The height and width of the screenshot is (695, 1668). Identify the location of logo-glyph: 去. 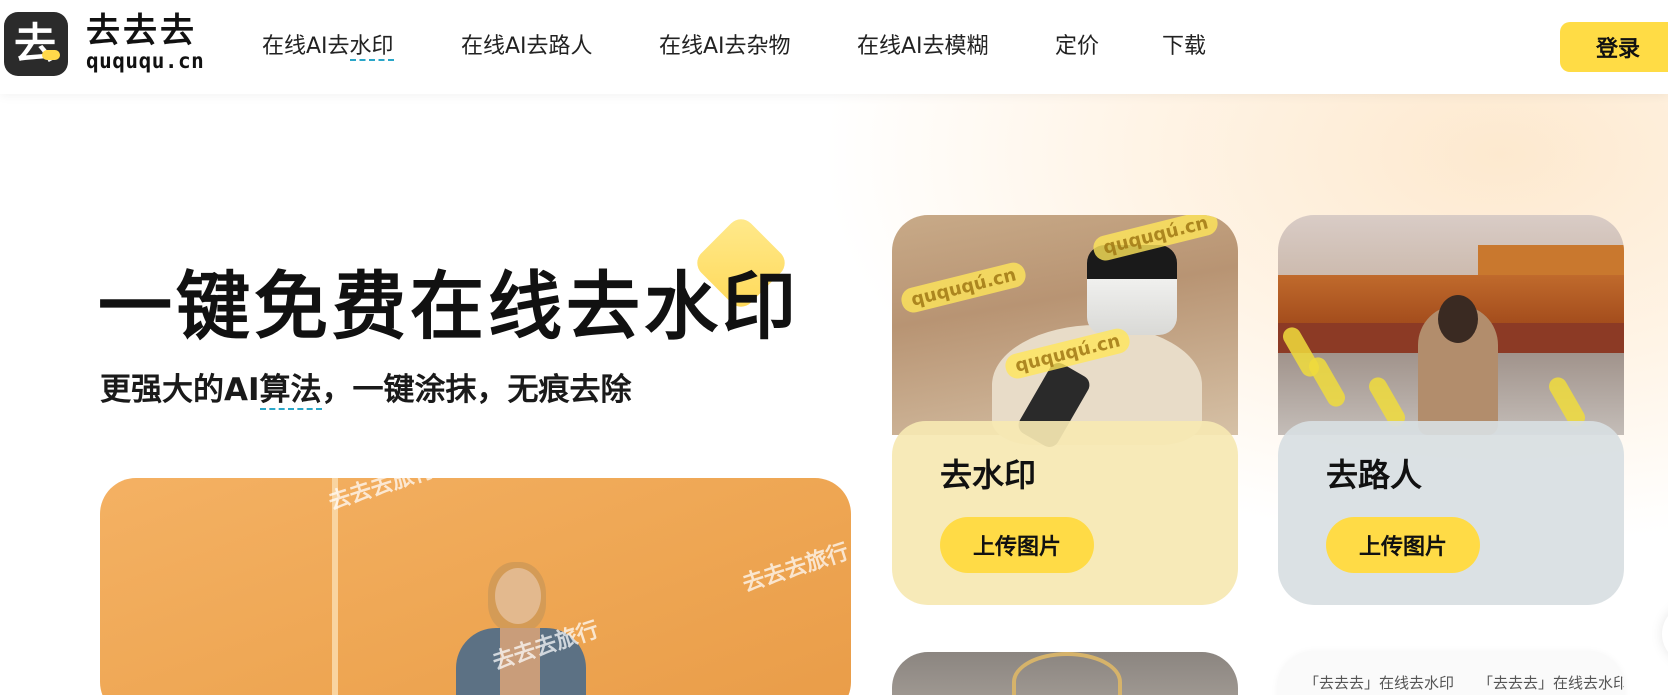
(35, 43).